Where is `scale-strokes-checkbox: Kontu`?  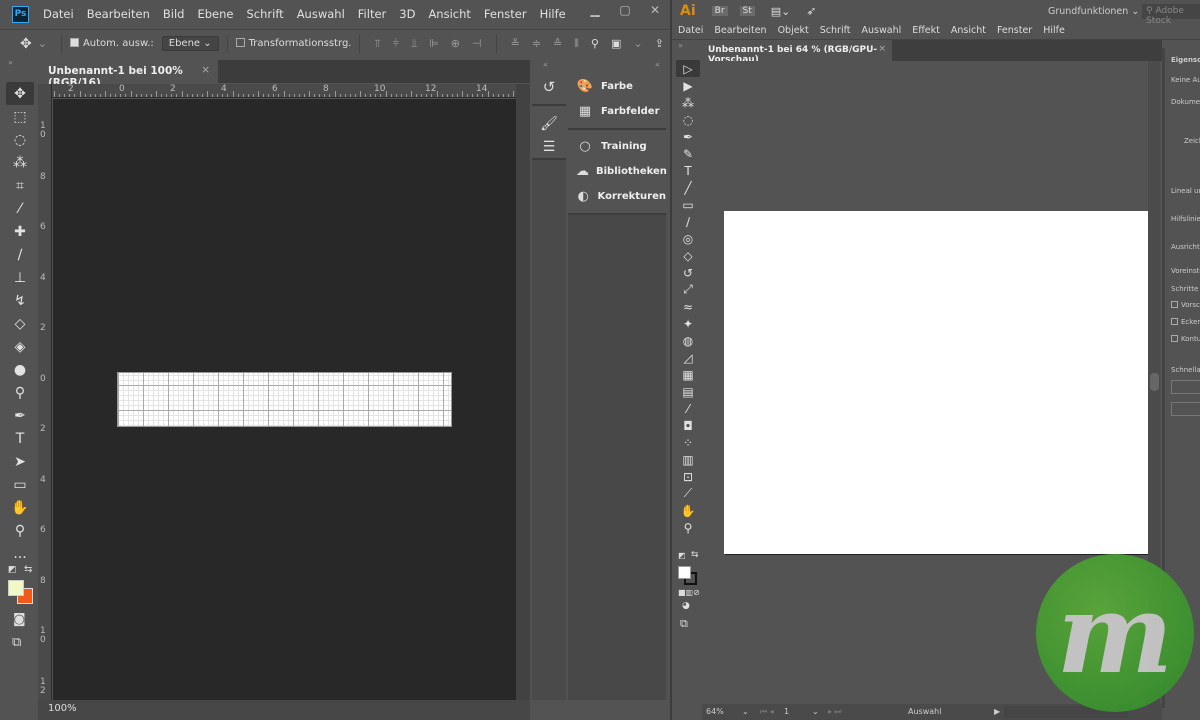 scale-strokes-checkbox: Kontu is located at coordinates (1185, 339).